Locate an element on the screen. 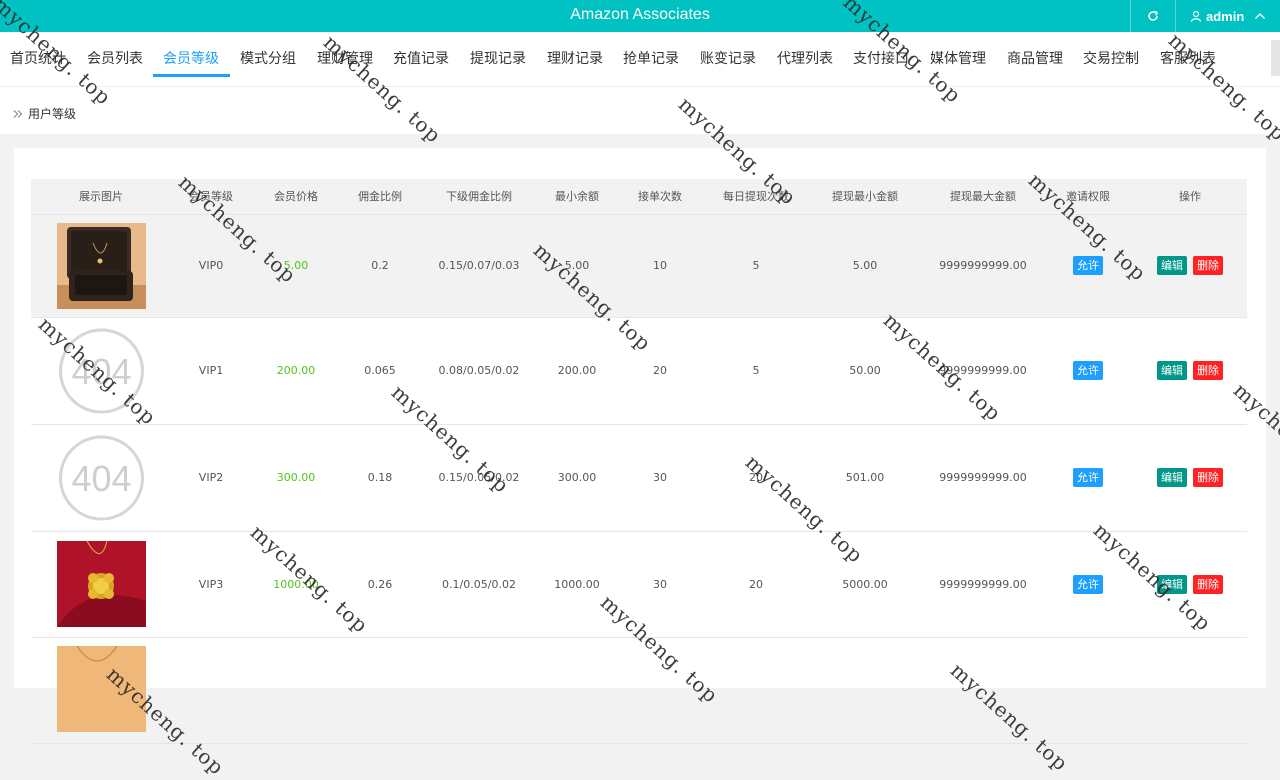 Image resolution: width=1280 pixels, height=780 pixels. sub-commission-cell: 0.15/0.05/0.02 is located at coordinates (479, 478).